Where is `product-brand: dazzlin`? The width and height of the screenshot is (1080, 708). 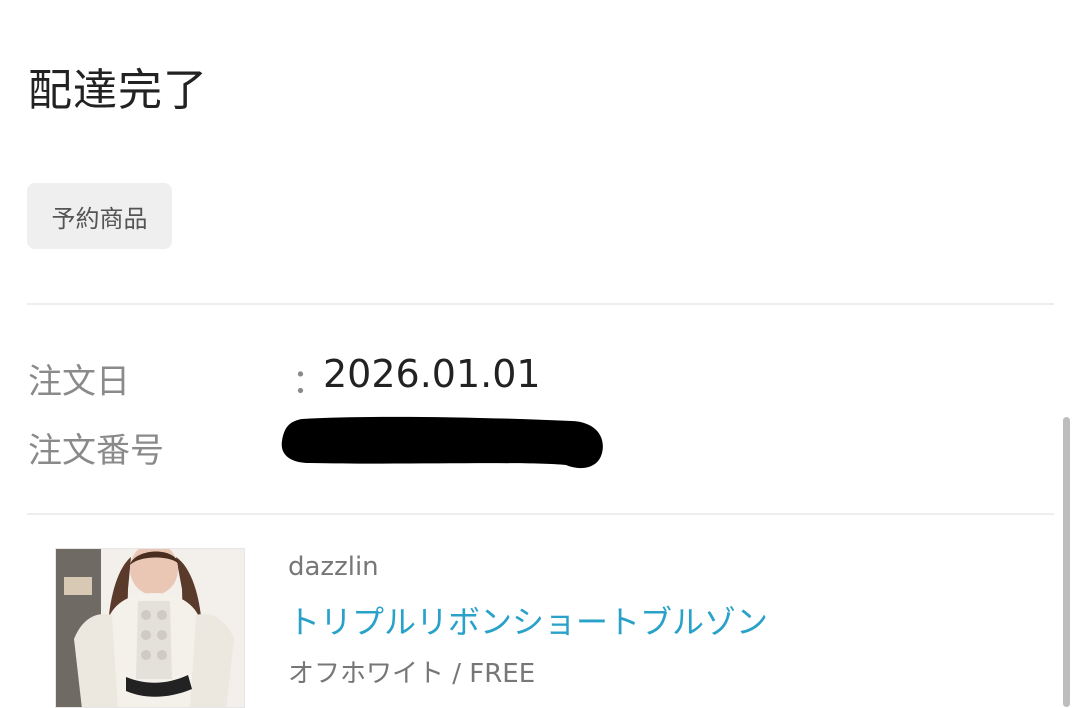 product-brand: dazzlin is located at coordinates (333, 567).